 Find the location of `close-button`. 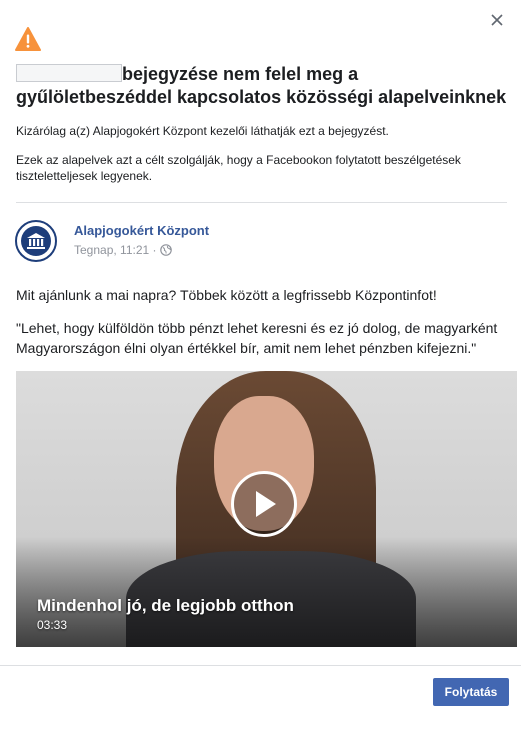

close-button is located at coordinates (497, 20).